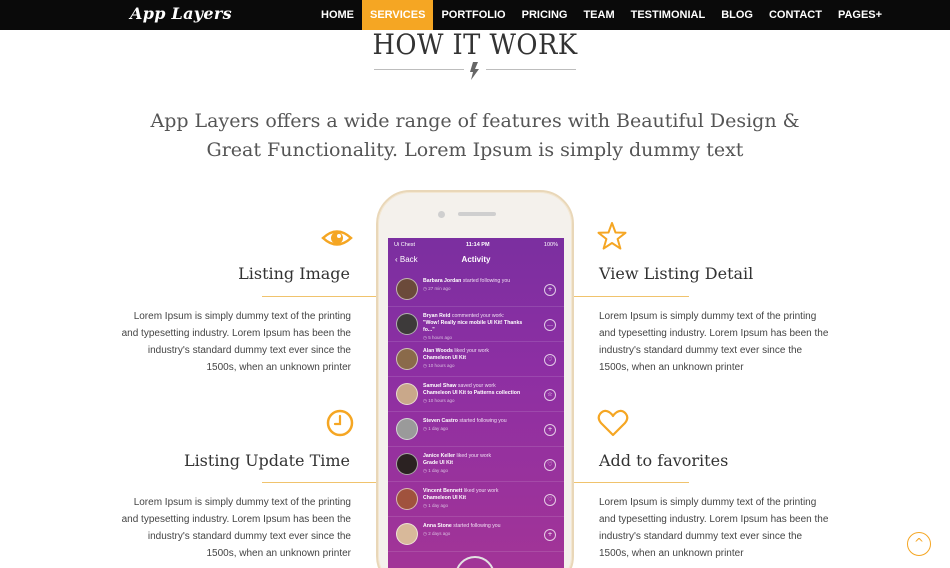  I want to click on activity-time: ◷ 27 min ago, so click(436, 288).